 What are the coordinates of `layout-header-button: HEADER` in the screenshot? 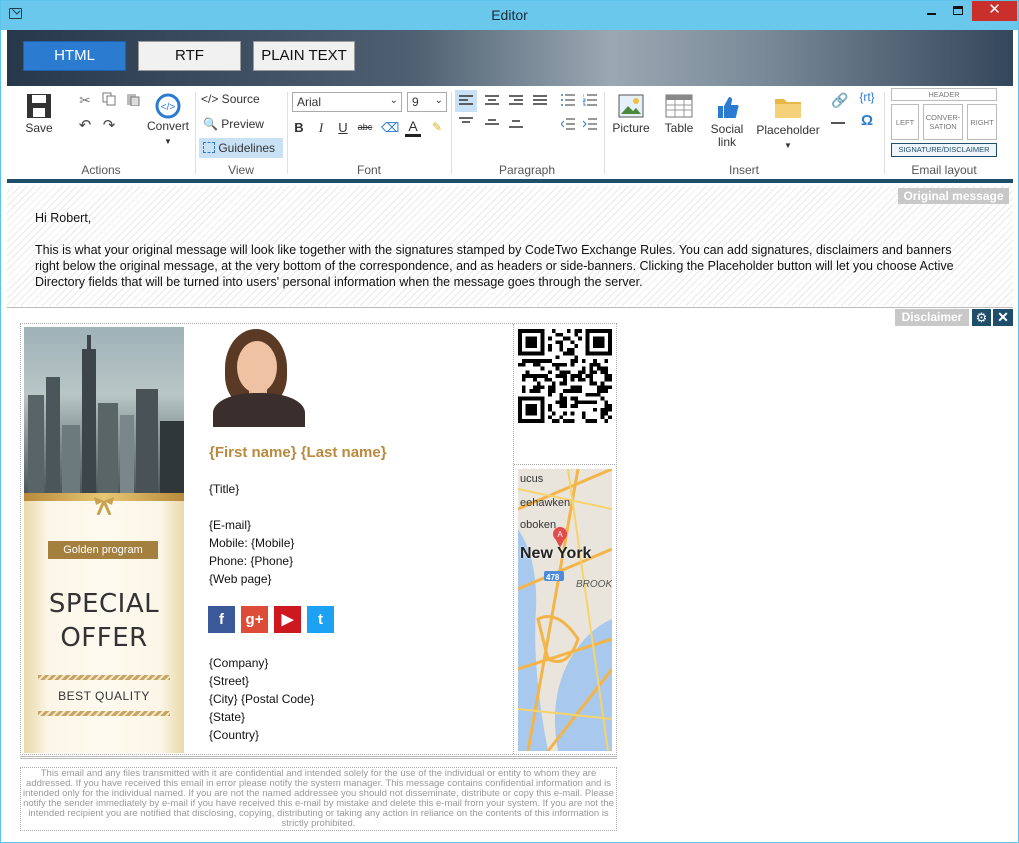 It's located at (944, 94).